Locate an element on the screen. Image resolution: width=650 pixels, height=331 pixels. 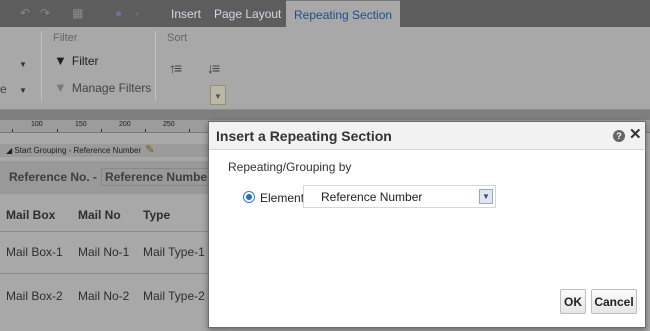
table-cell: Mail Box-1 is located at coordinates (34, 252).